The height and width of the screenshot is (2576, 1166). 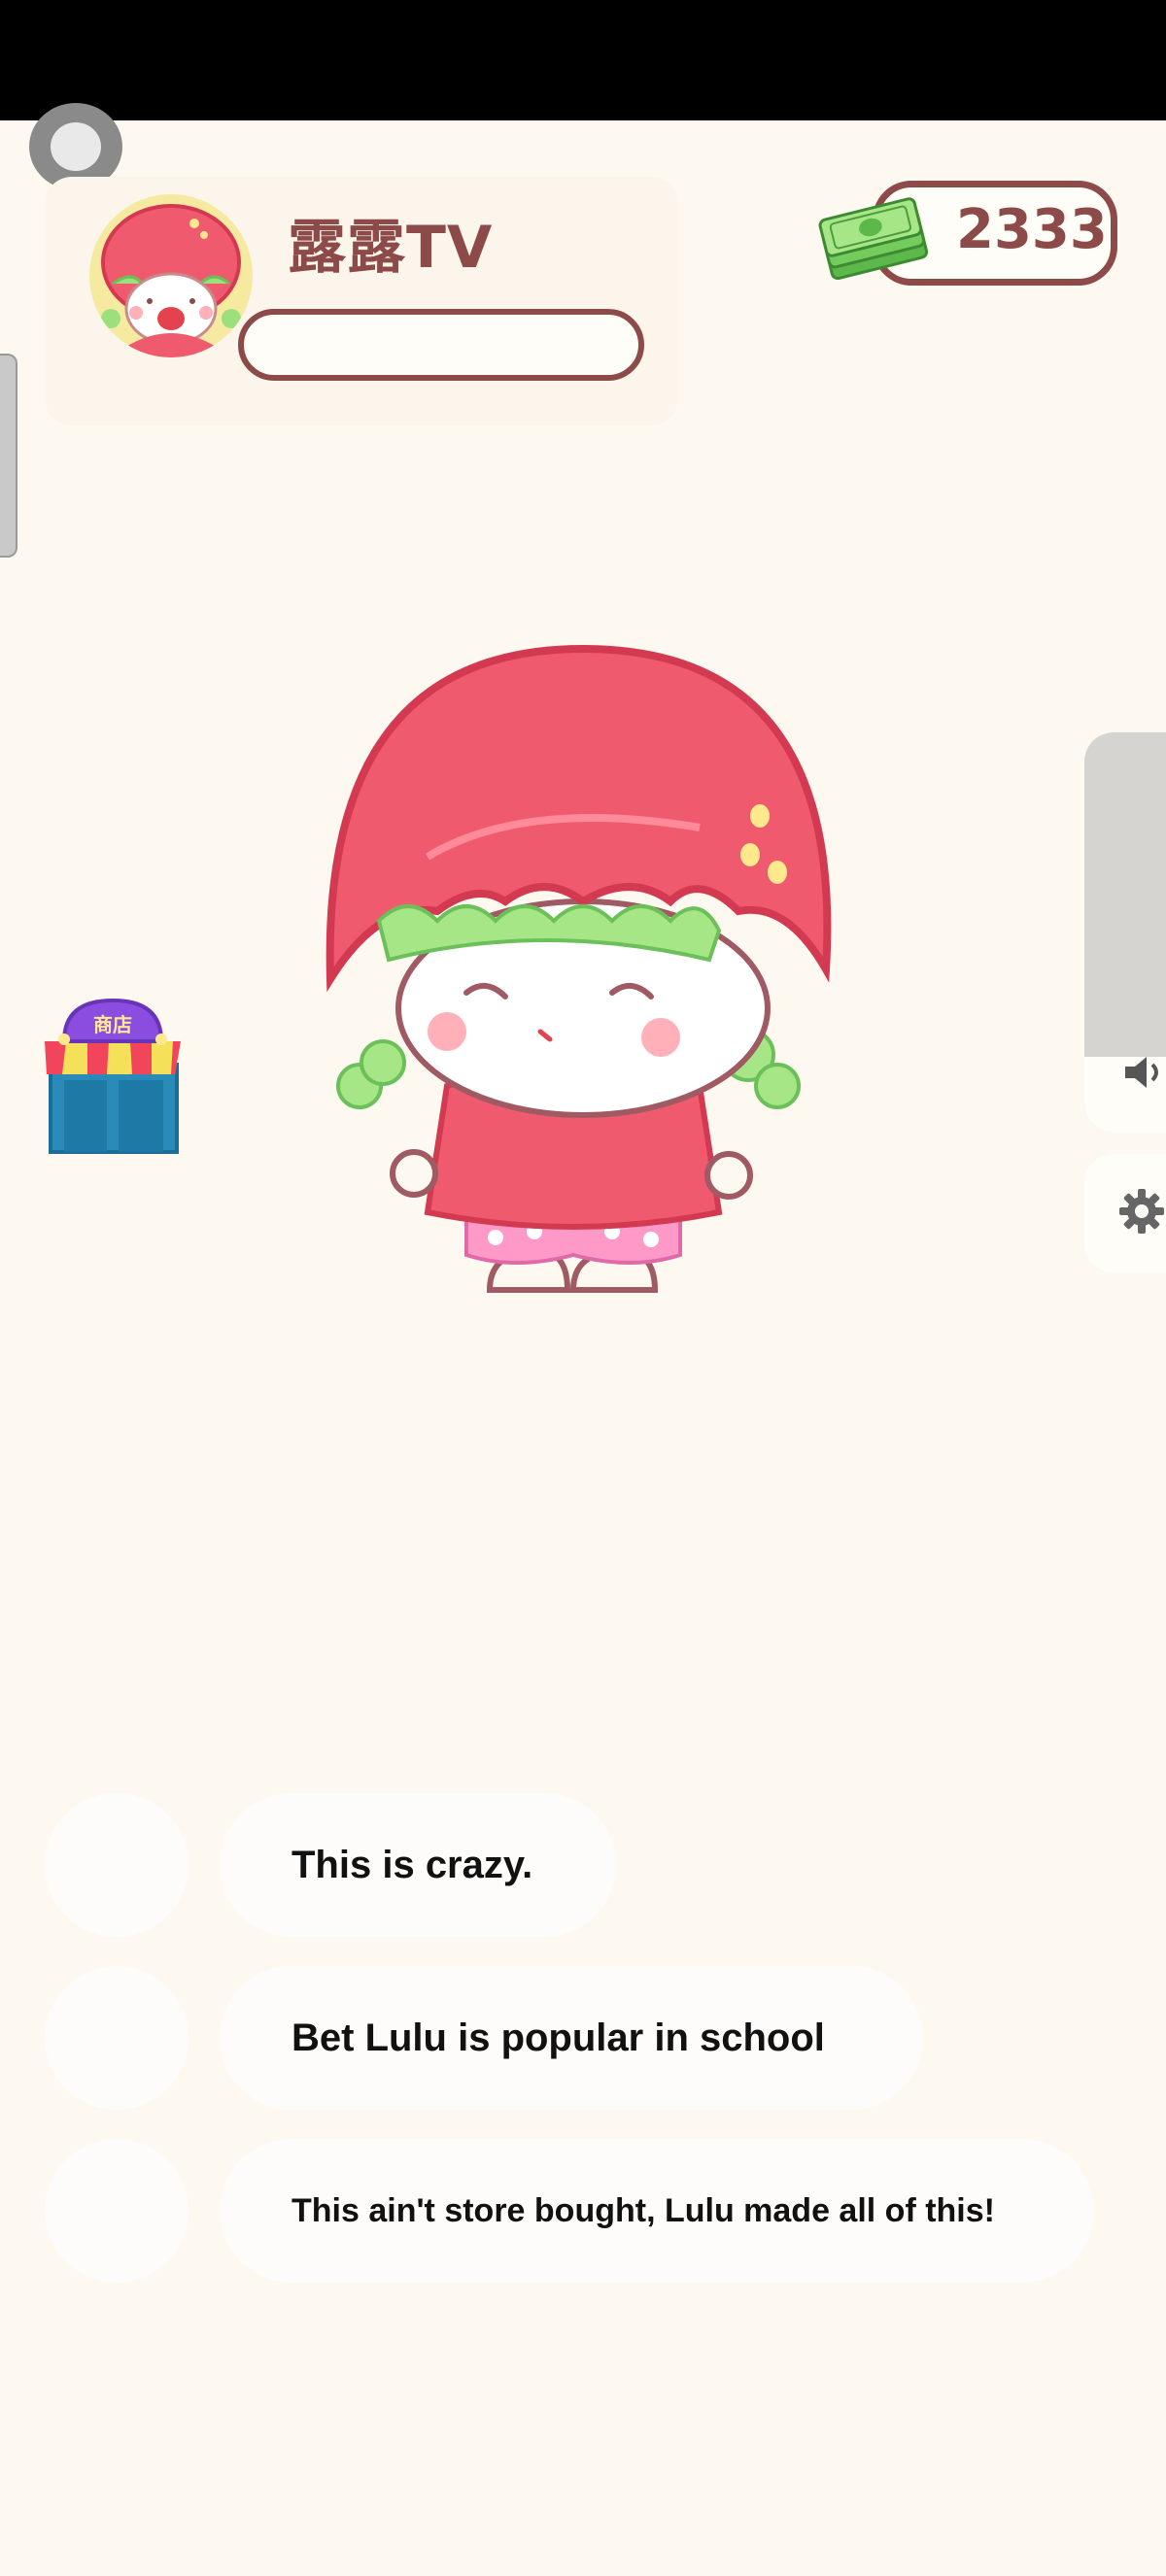 I want to click on strawberry-girl-avatar-icon, so click(x=171, y=275).